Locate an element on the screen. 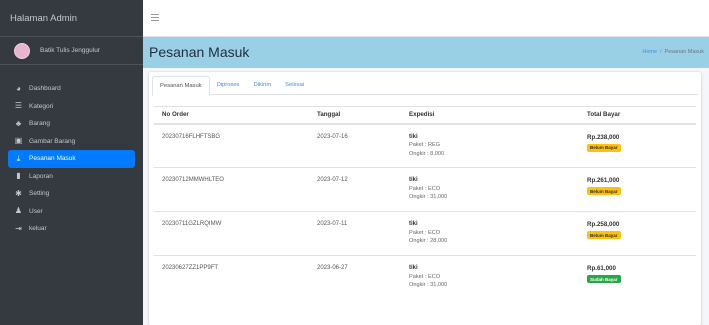 Image resolution: width=709 pixels, height=325 pixels. file-icon: ▮ is located at coordinates (18, 176).